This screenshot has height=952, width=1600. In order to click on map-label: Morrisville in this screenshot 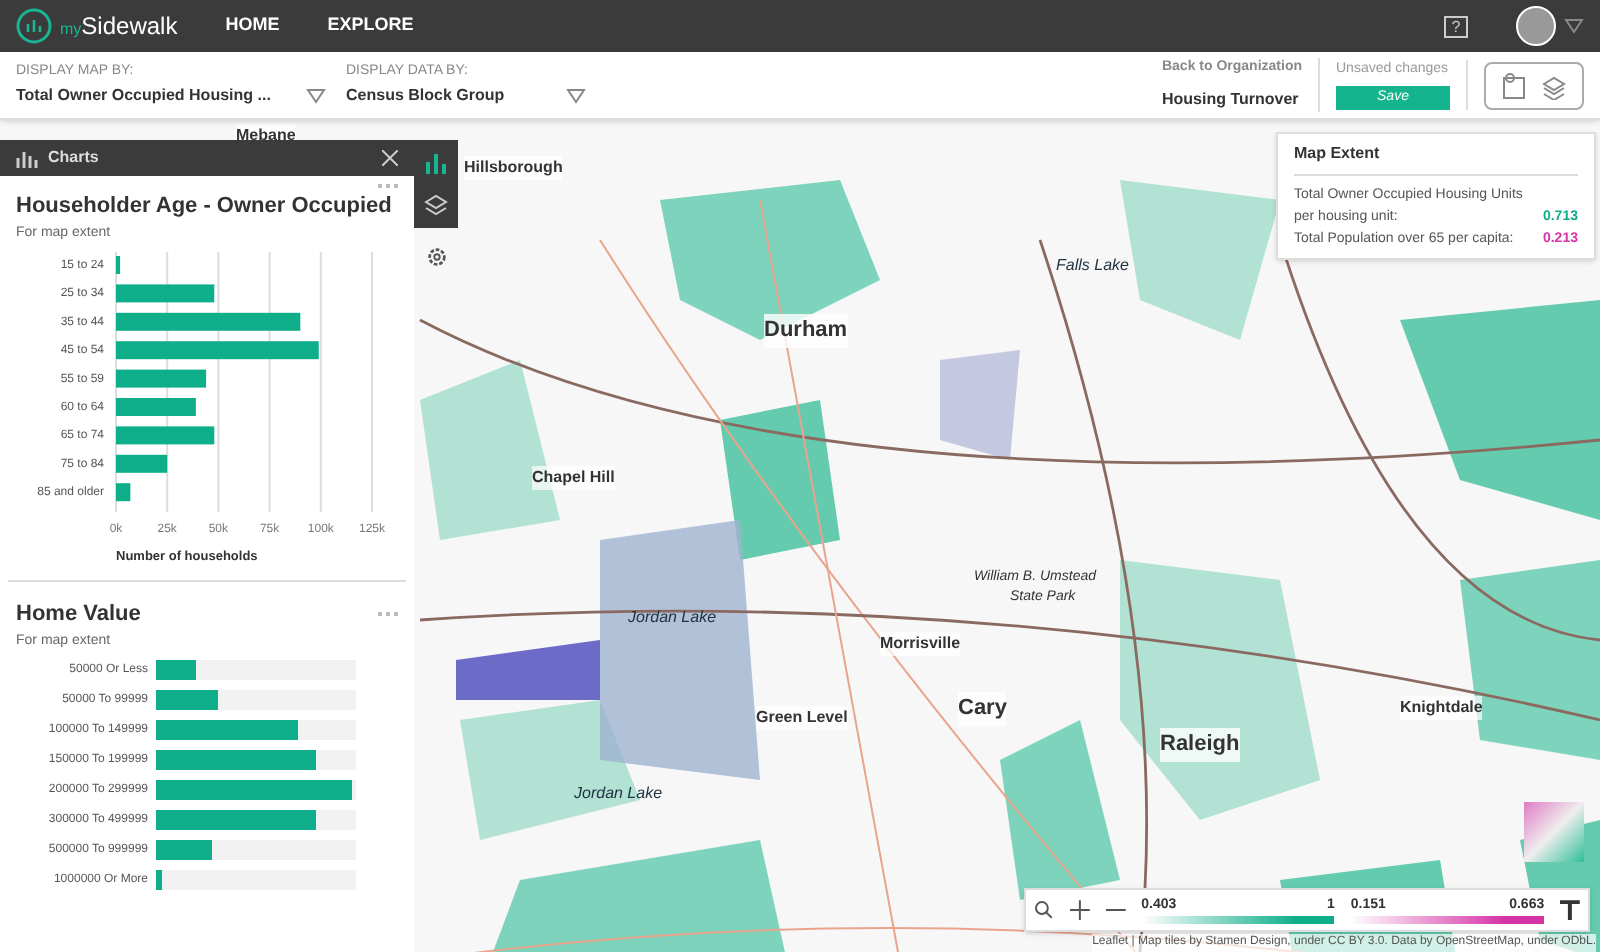, I will do `click(920, 644)`.